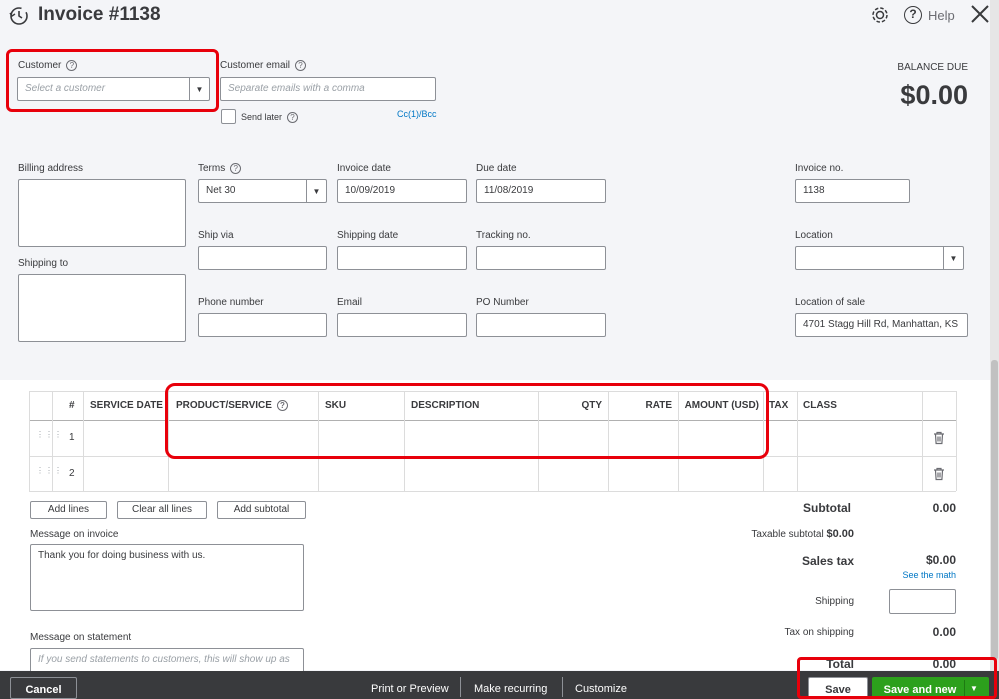 This screenshot has height=699, width=999. I want to click on shipping-amount-input, so click(922, 601).